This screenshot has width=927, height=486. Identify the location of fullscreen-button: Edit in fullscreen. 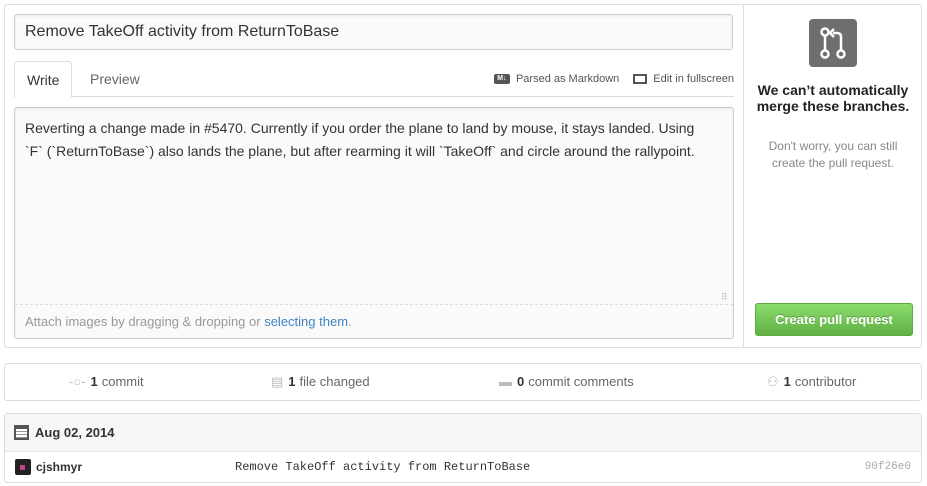
(683, 79).